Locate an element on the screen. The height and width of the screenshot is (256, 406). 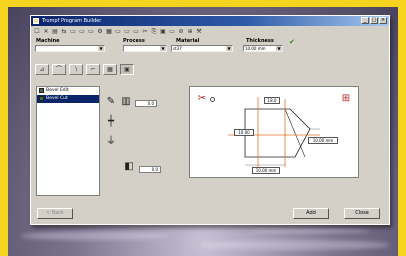
close-button: Close is located at coordinates (362, 213).